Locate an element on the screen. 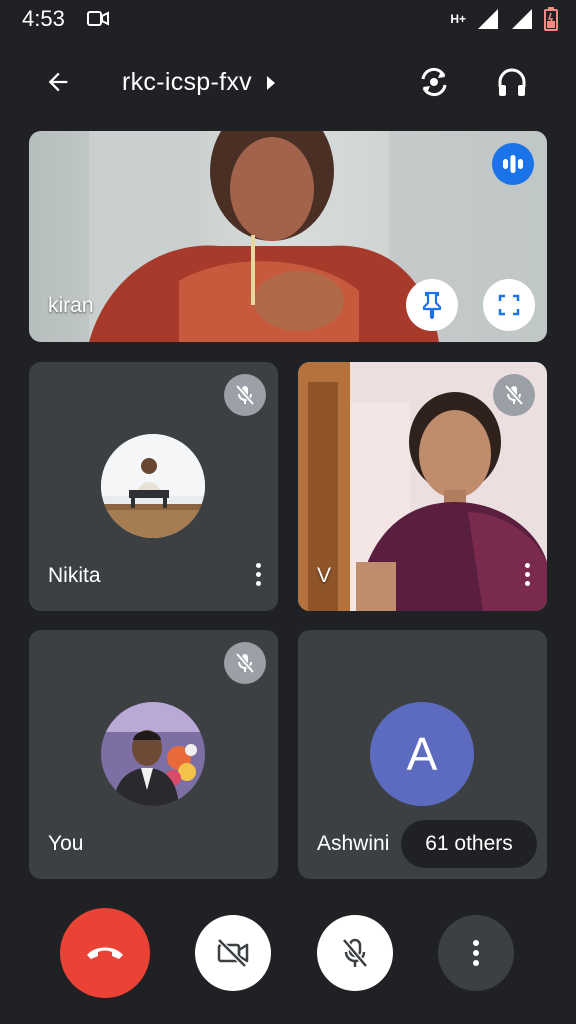 This screenshot has width=576, height=1024. participant-tile-v: V is located at coordinates (422, 486).